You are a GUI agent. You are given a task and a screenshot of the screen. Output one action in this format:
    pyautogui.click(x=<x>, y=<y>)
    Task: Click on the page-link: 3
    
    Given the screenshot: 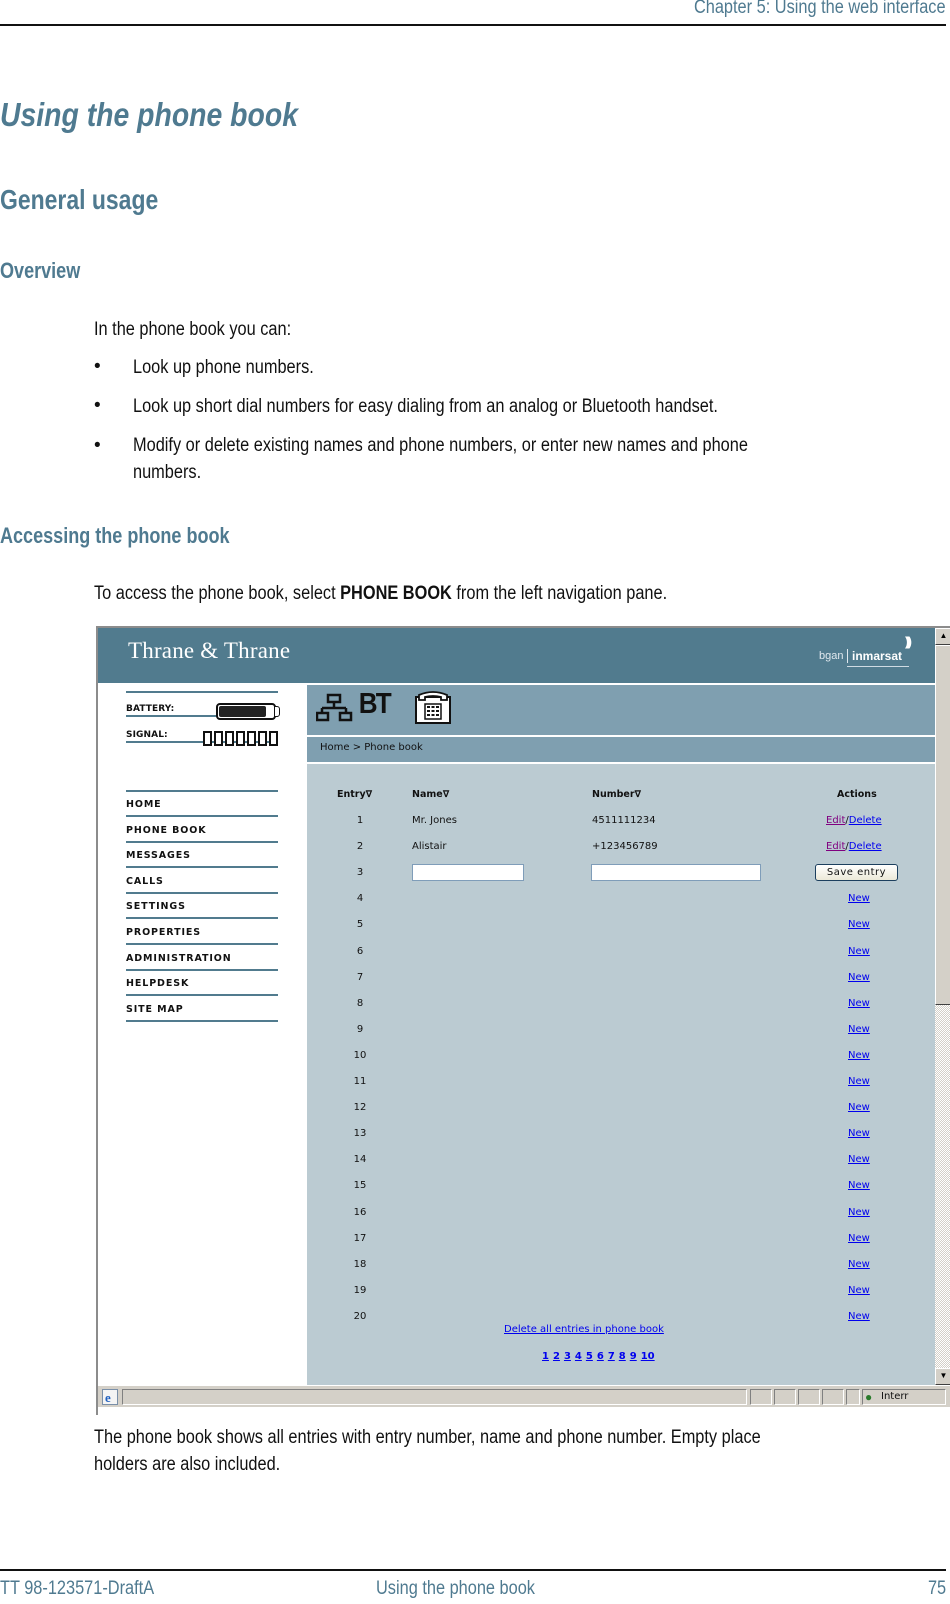 What is the action you would take?
    pyautogui.click(x=567, y=1356)
    